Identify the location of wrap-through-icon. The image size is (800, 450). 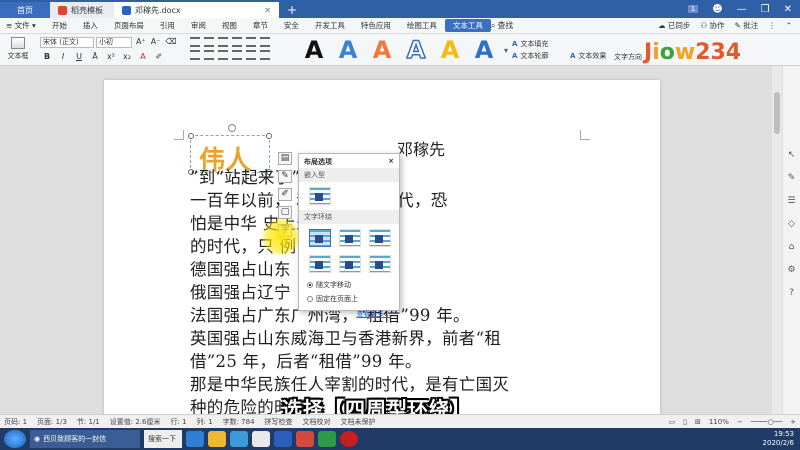
(380, 238).